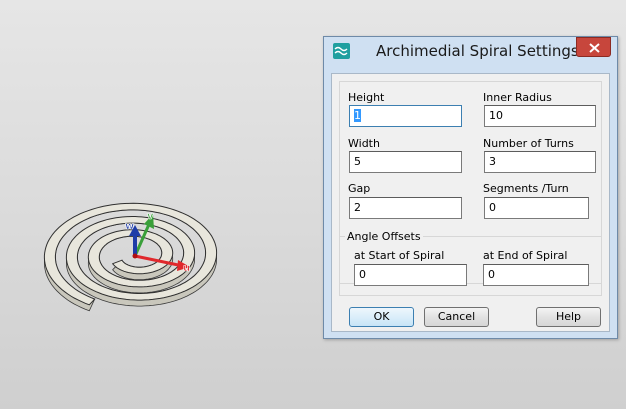  Describe the element at coordinates (540, 162) in the screenshot. I see `number-of-turns-field: 3` at that location.